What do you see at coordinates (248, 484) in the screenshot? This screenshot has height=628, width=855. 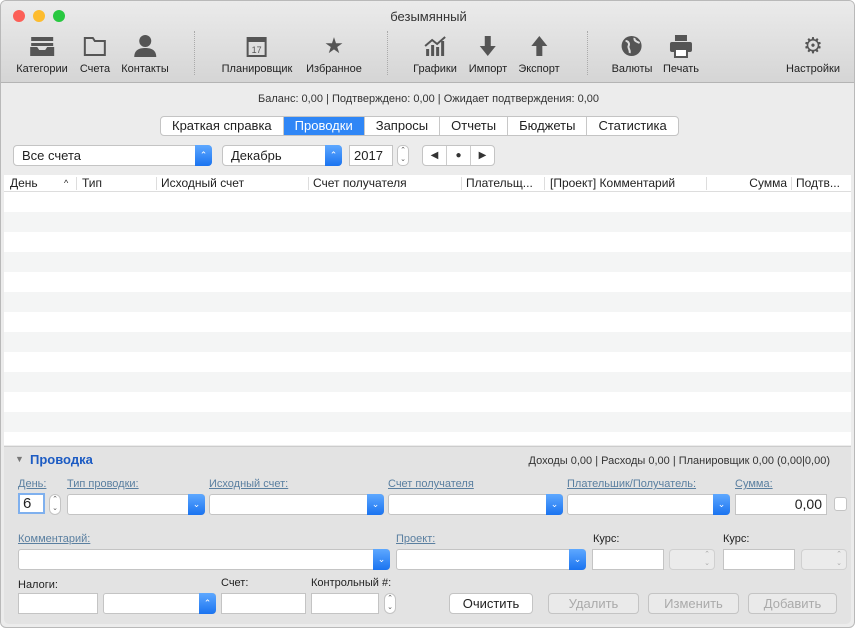 I see `source-label: Исходный счет:` at bounding box center [248, 484].